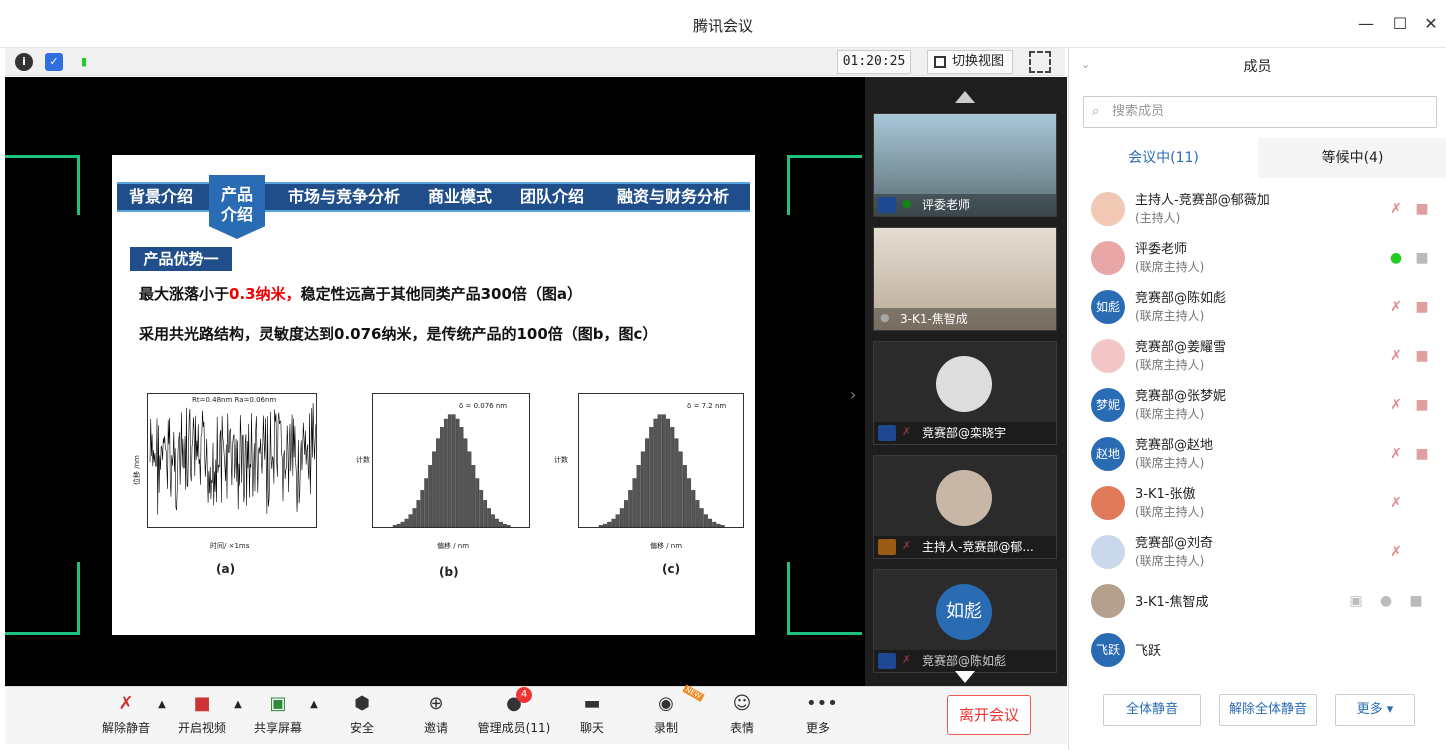 The width and height of the screenshot is (1446, 750). Describe the element at coordinates (1264, 650) in the screenshot. I see `member-row: 飞跃 飞跃` at that location.